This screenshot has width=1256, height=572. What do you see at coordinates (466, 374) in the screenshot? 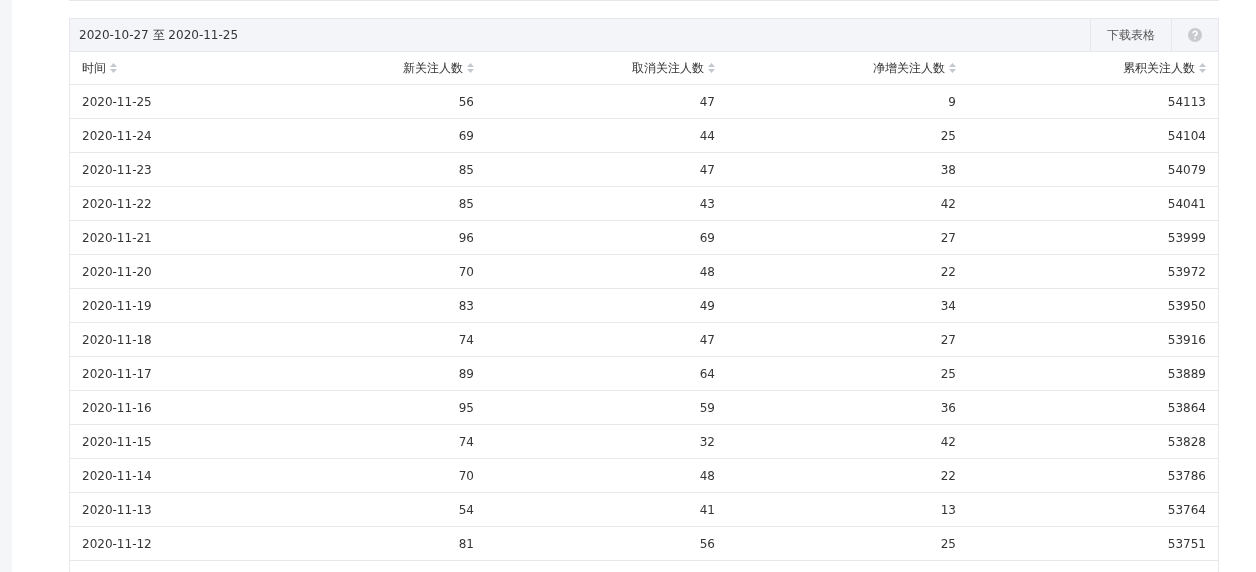
I see `table-cell-text: 89` at bounding box center [466, 374].